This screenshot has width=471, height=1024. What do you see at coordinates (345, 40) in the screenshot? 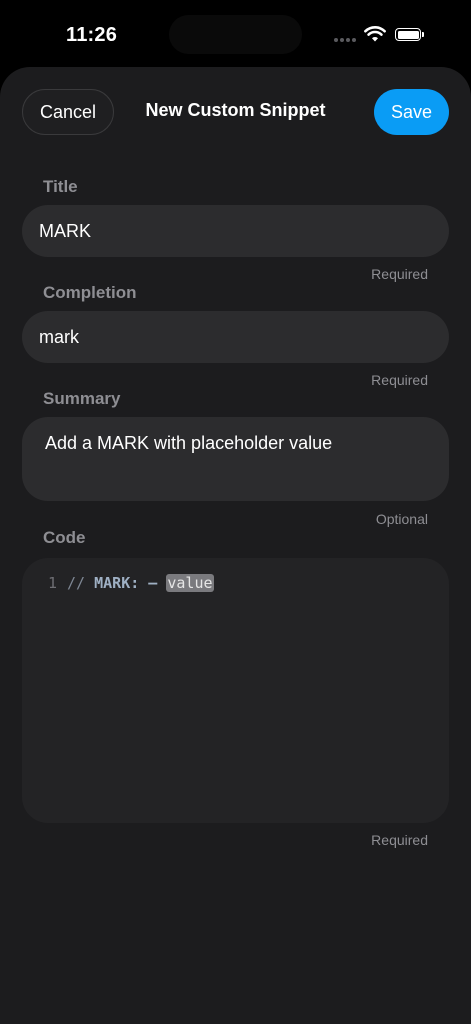
I see `cellular-signal-icon` at bounding box center [345, 40].